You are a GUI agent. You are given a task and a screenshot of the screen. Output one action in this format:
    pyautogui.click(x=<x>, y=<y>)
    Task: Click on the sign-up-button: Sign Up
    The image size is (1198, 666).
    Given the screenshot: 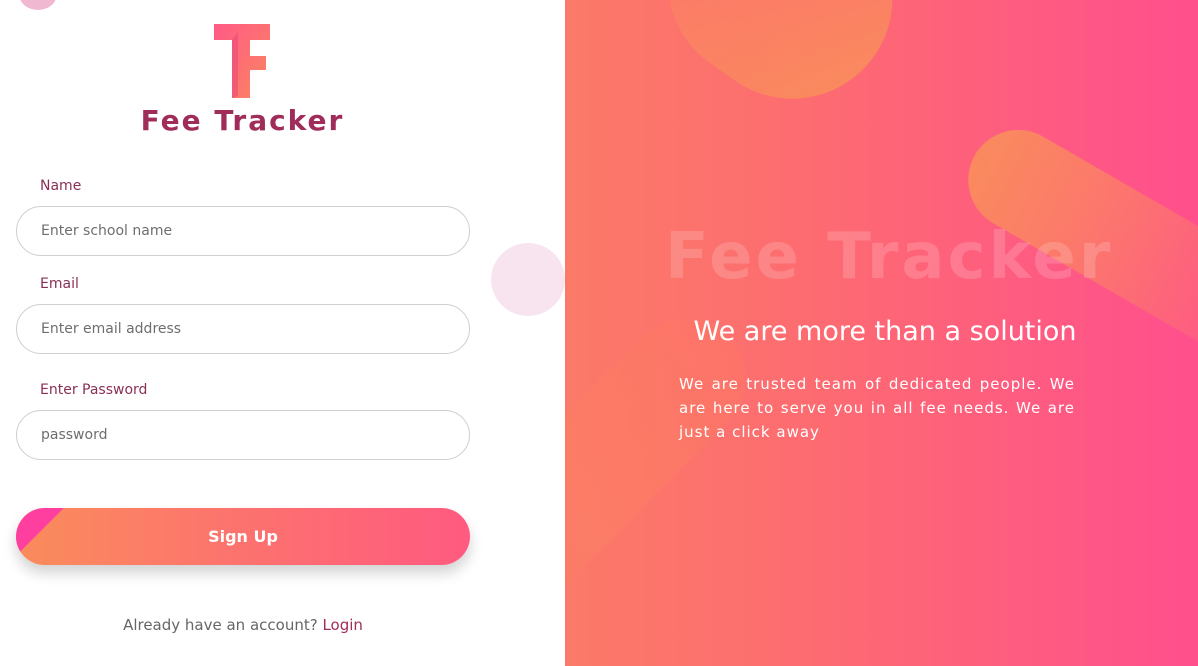 What is the action you would take?
    pyautogui.click(x=243, y=536)
    